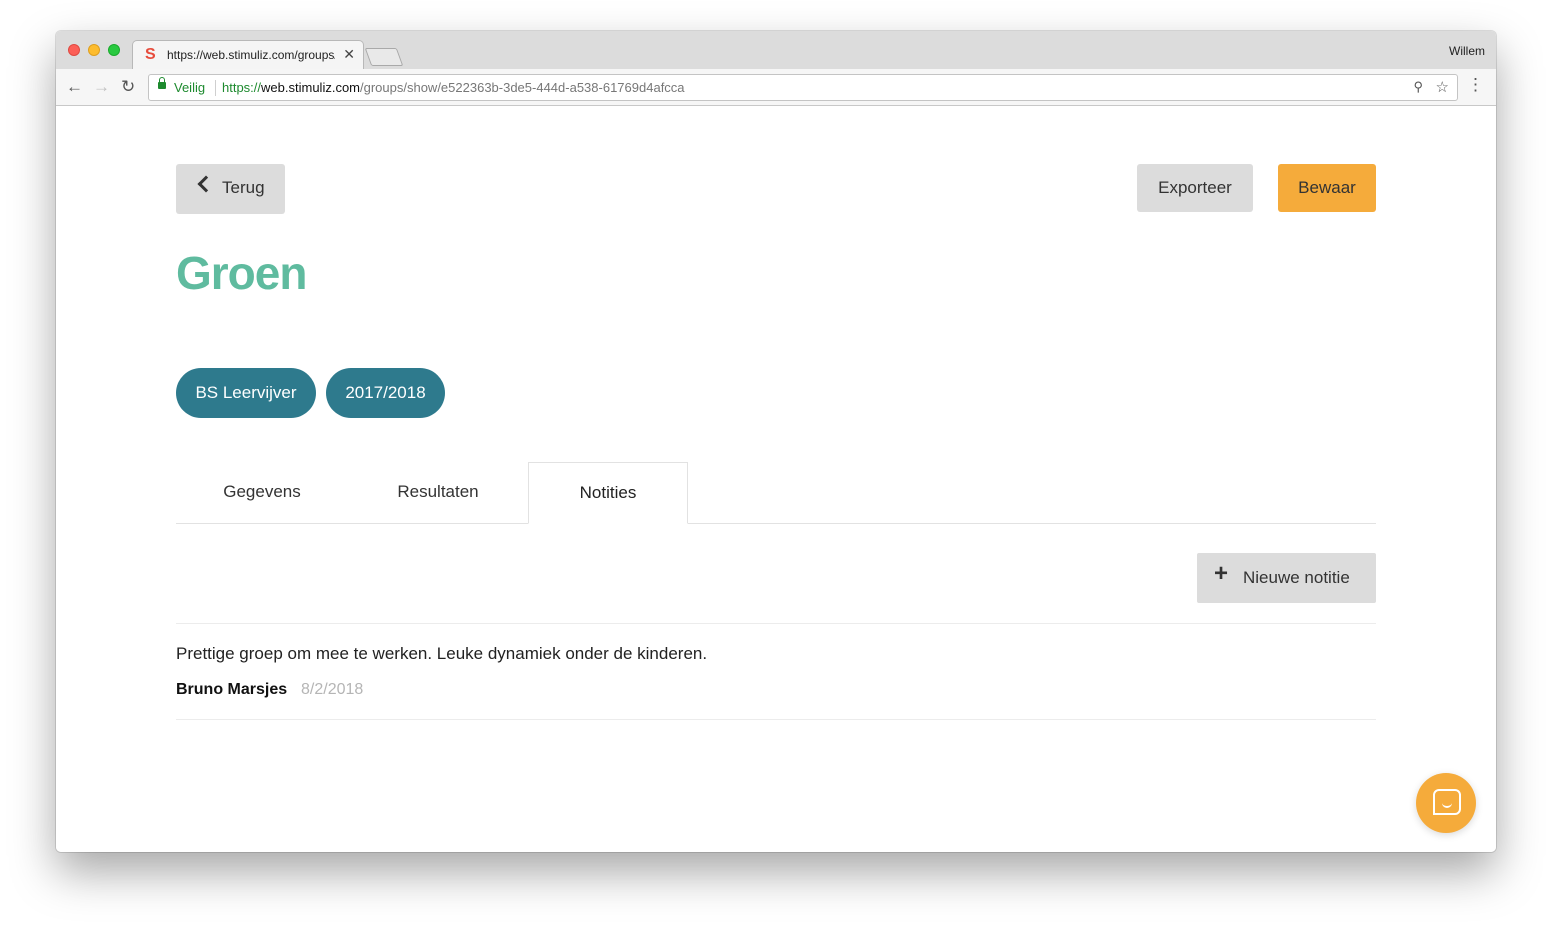 This screenshot has width=1552, height=932. Describe the element at coordinates (438, 492) in the screenshot. I see `tab-resultaten: Resultaten` at that location.